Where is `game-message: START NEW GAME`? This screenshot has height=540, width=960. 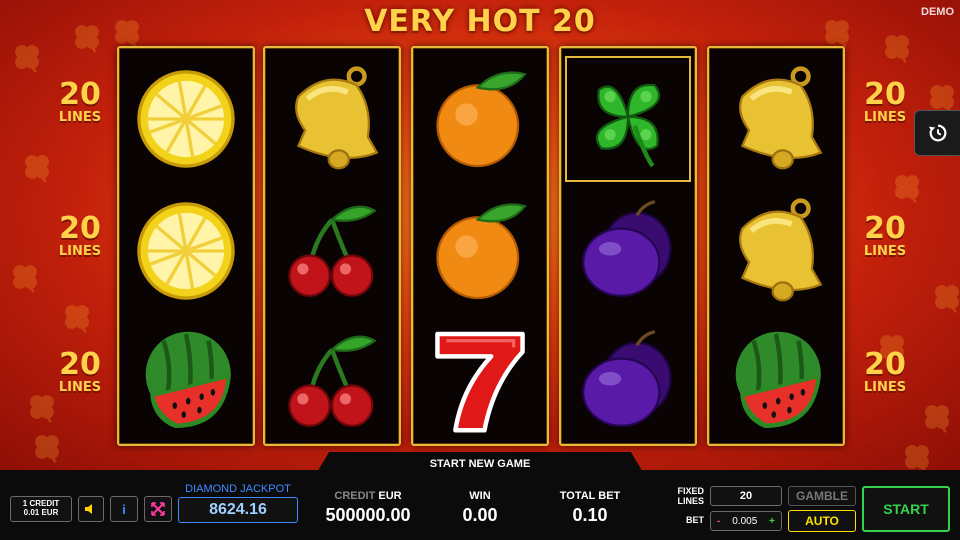
game-message: START NEW GAME is located at coordinates (480, 464).